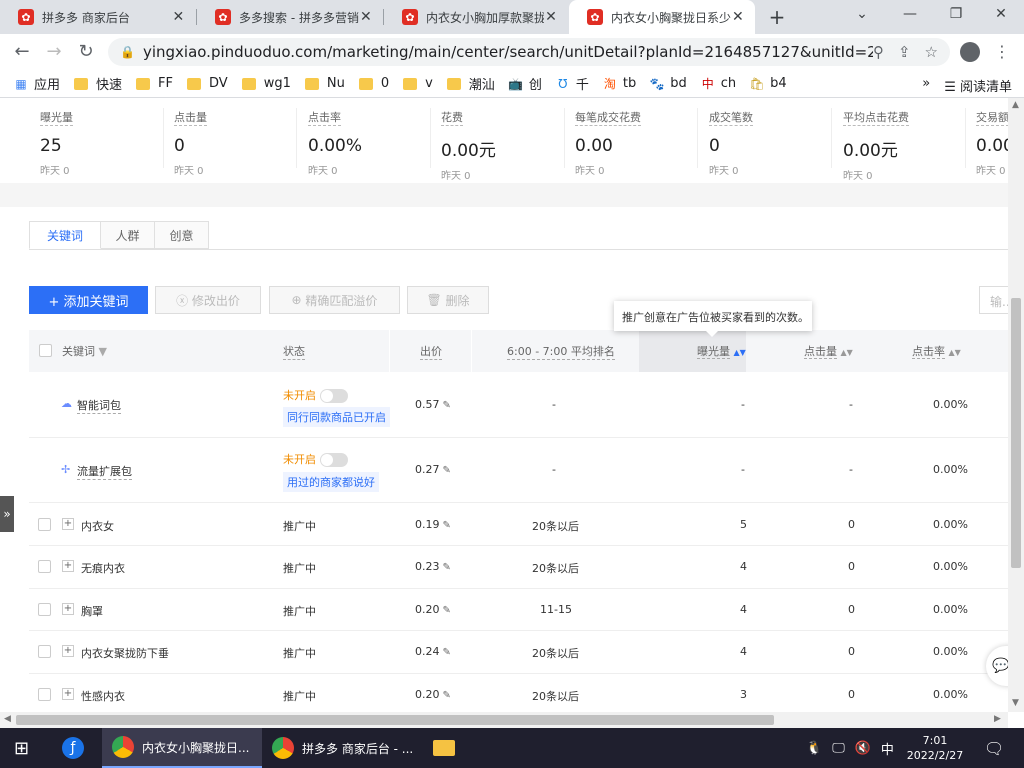  Describe the element at coordinates (266, 83) in the screenshot. I see `bookmark-folder: wg1` at that location.